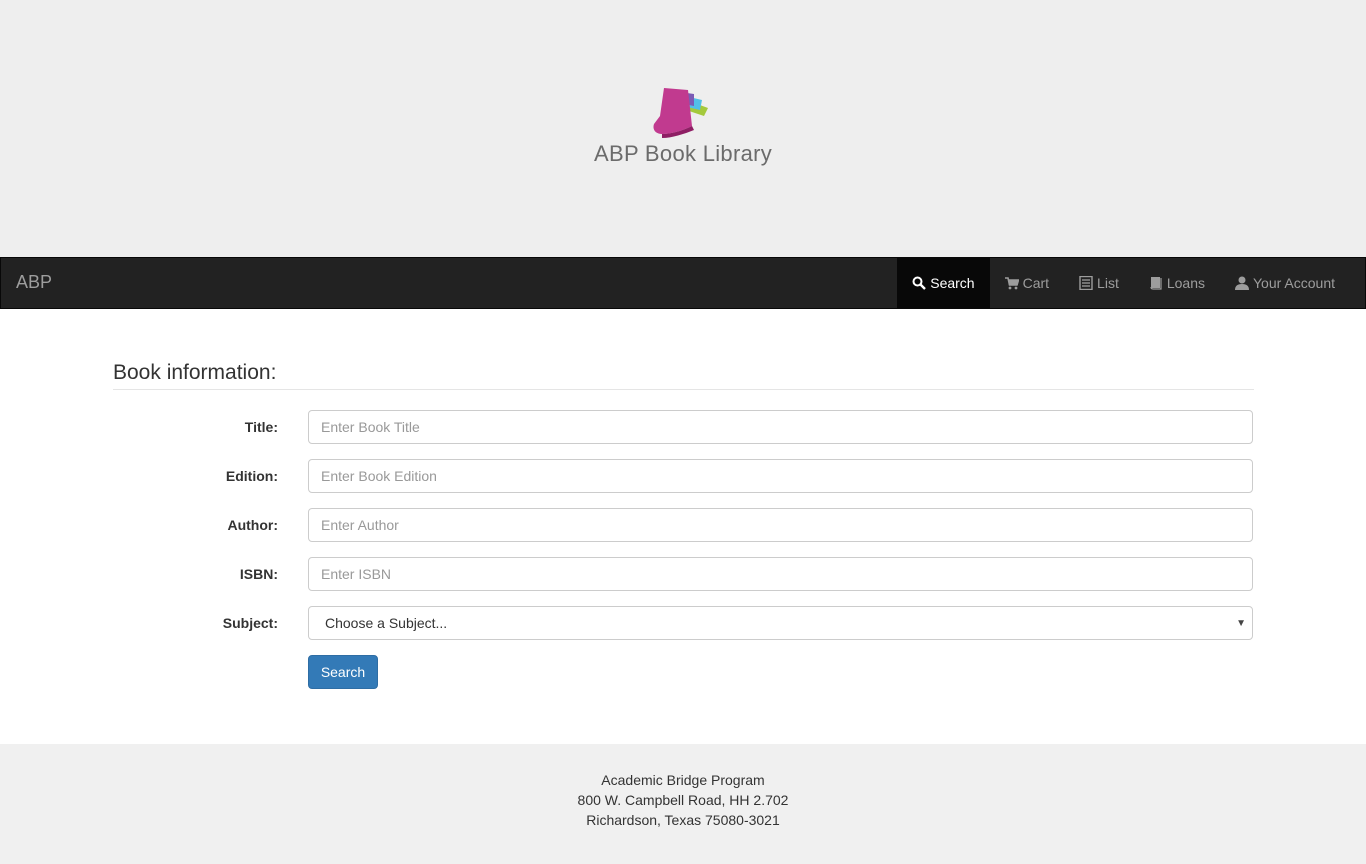 This screenshot has width=1366, height=864. What do you see at coordinates (683, 800) in the screenshot?
I see `footer-address: 800 W. Campbell Road, HH 2.702` at bounding box center [683, 800].